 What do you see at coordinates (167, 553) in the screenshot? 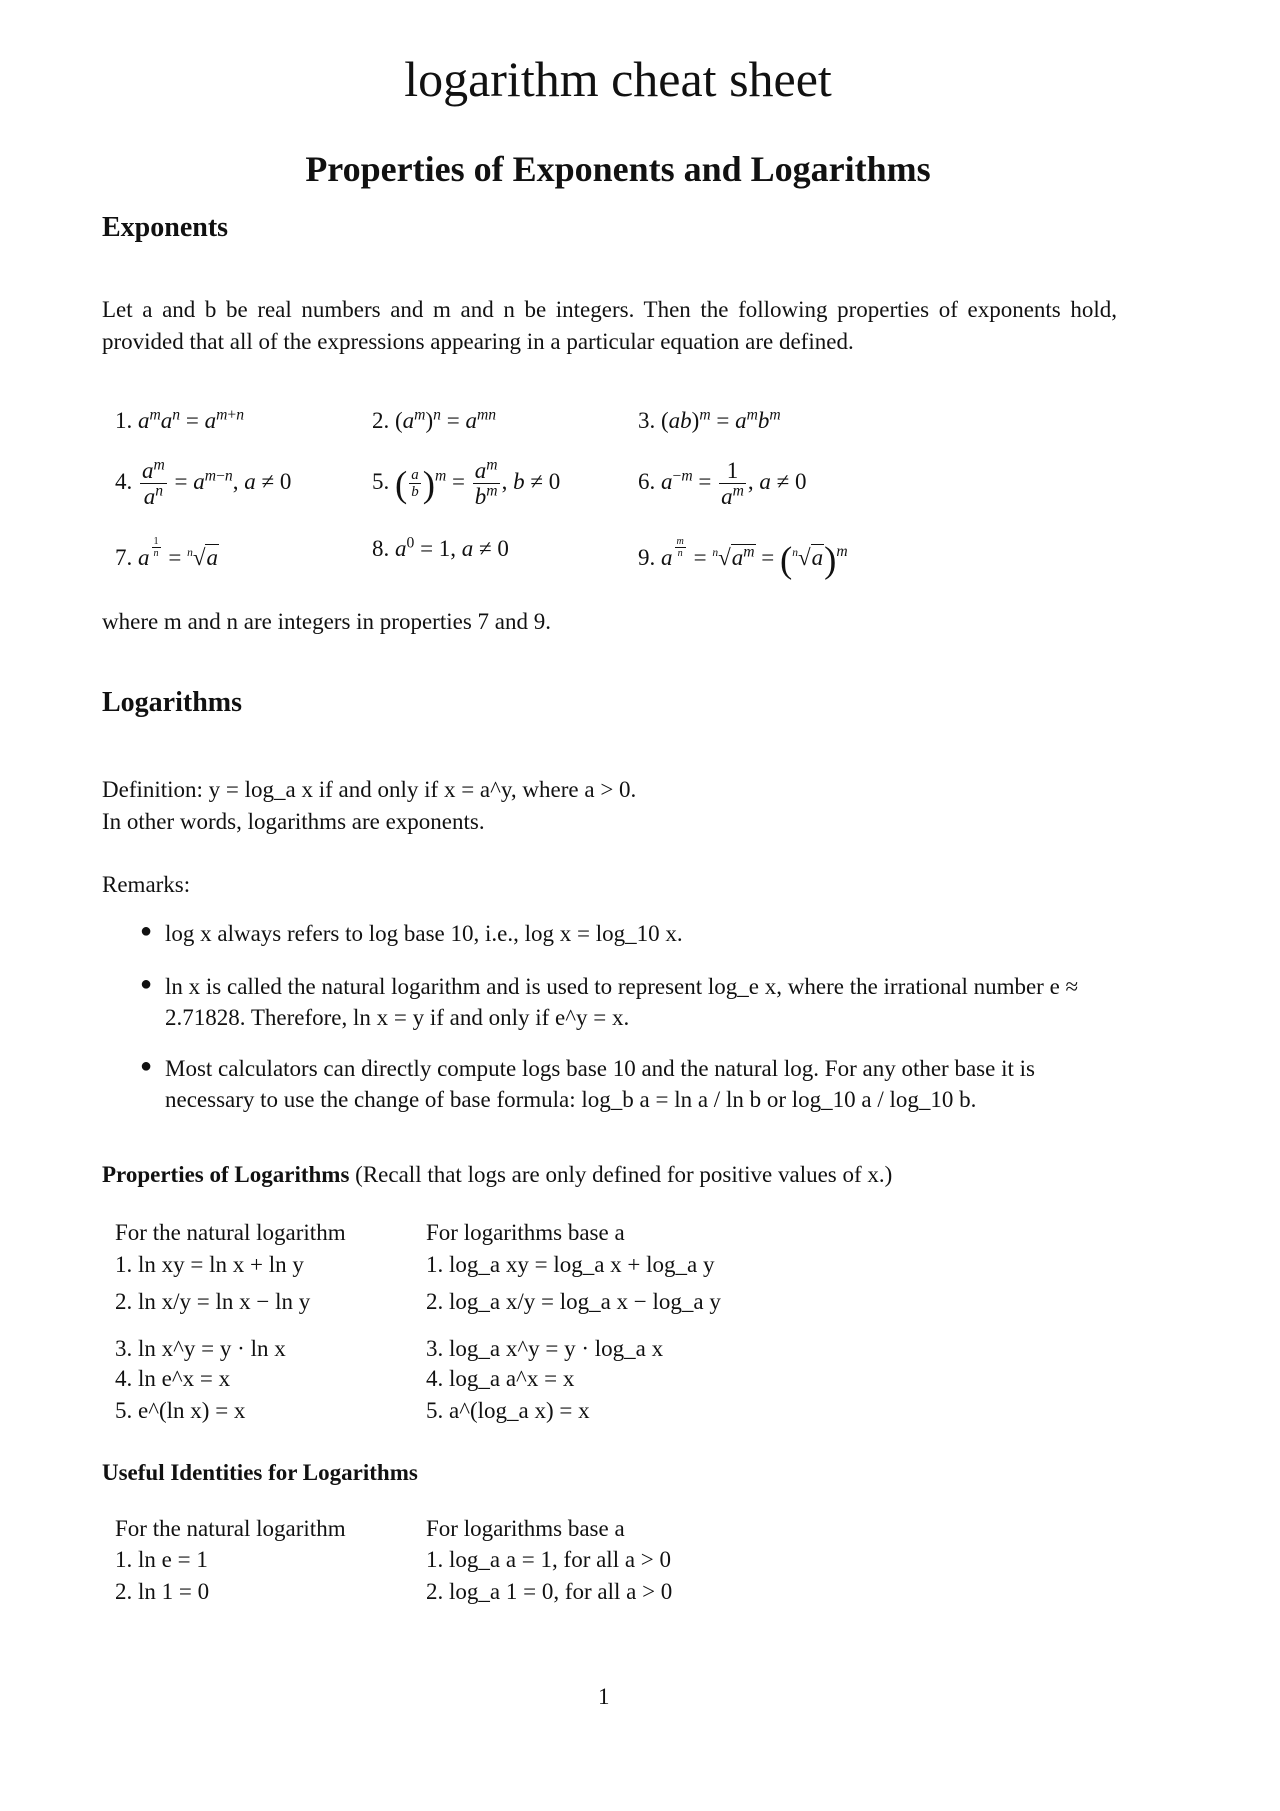
I see `exponent-property-7: 7. a1n = n√a` at bounding box center [167, 553].